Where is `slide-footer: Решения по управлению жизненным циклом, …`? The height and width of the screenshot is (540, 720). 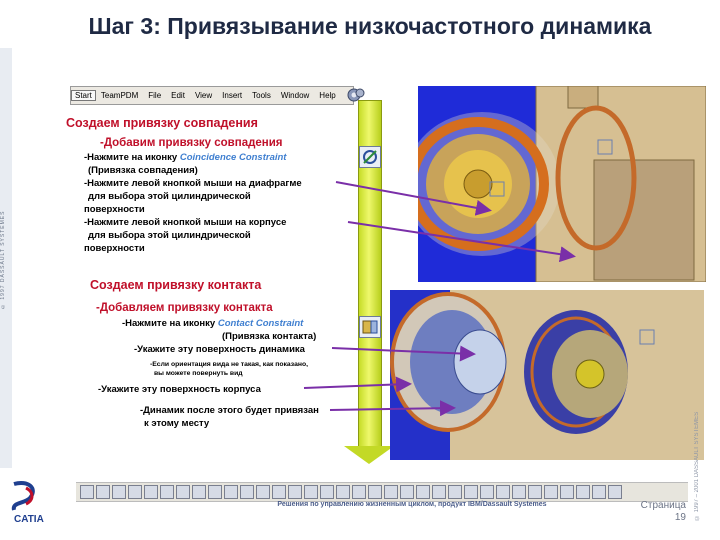 slide-footer: Решения по управлению жизненным циклом, … is located at coordinates (412, 504).